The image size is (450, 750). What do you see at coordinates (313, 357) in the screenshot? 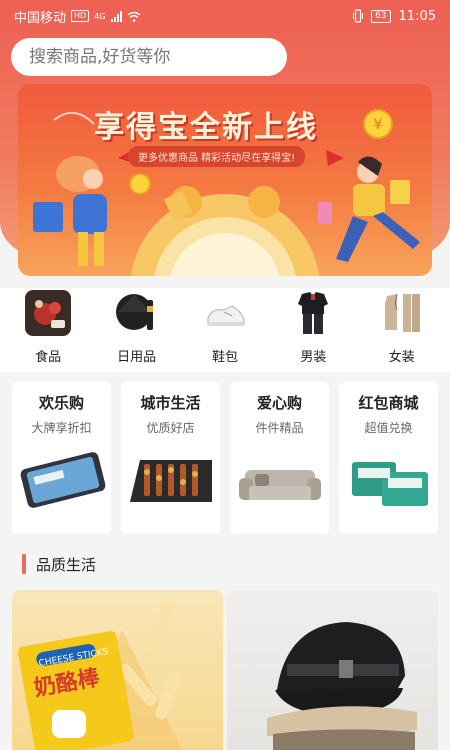
I see `category-label: 男装` at bounding box center [313, 357].